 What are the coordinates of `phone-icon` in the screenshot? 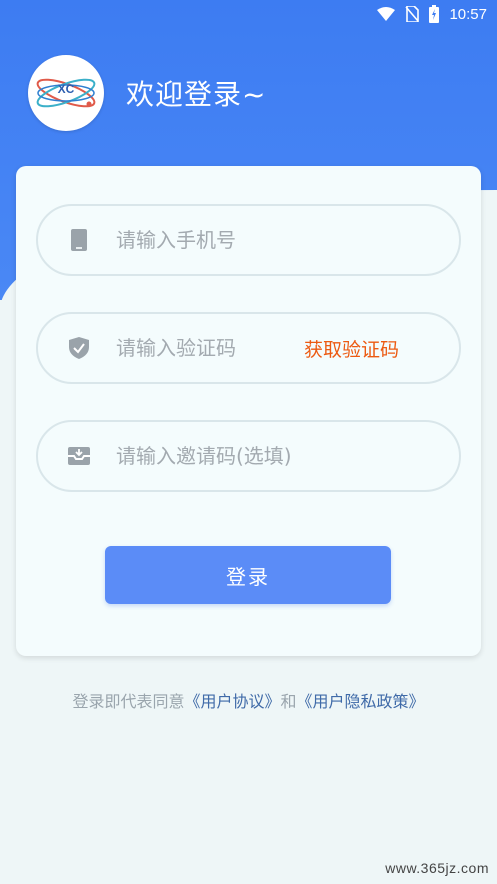 It's located at (79, 240).